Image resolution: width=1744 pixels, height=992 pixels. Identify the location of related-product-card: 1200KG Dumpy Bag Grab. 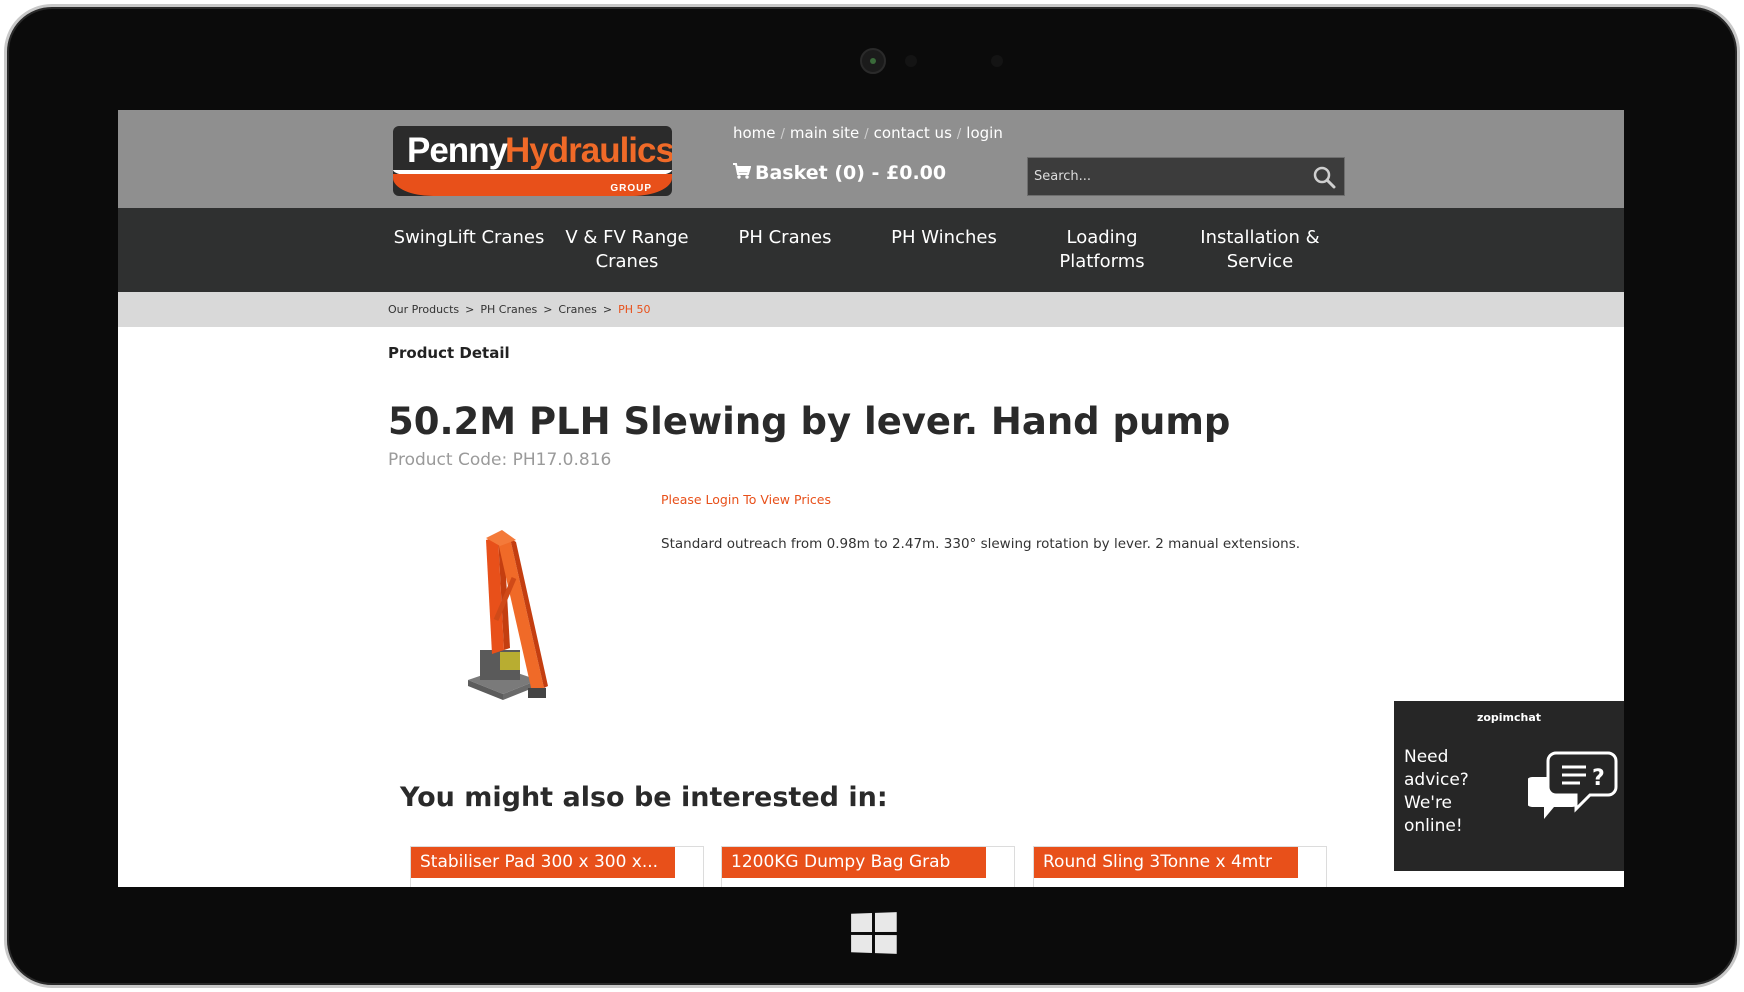
(868, 866).